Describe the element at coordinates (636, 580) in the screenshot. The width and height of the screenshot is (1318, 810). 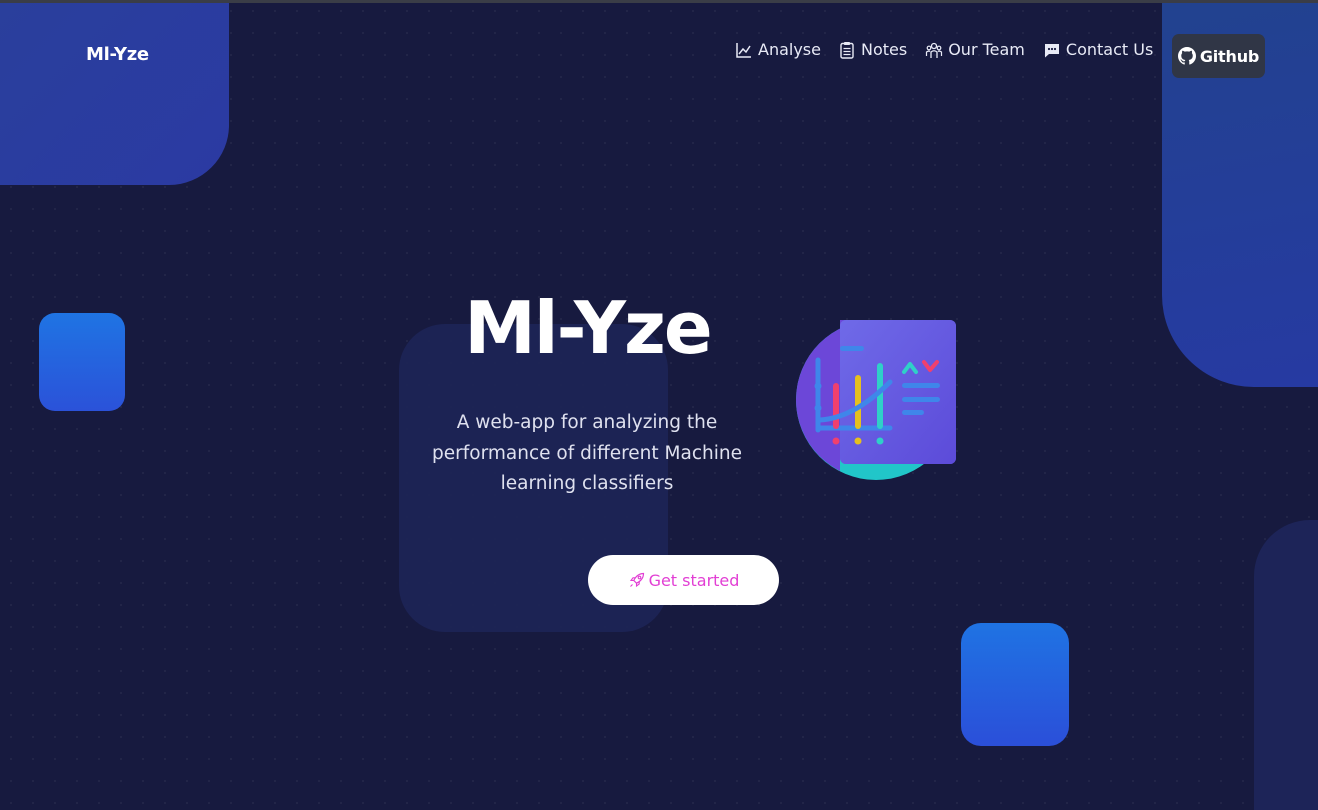
I see `rocket-icon` at that location.